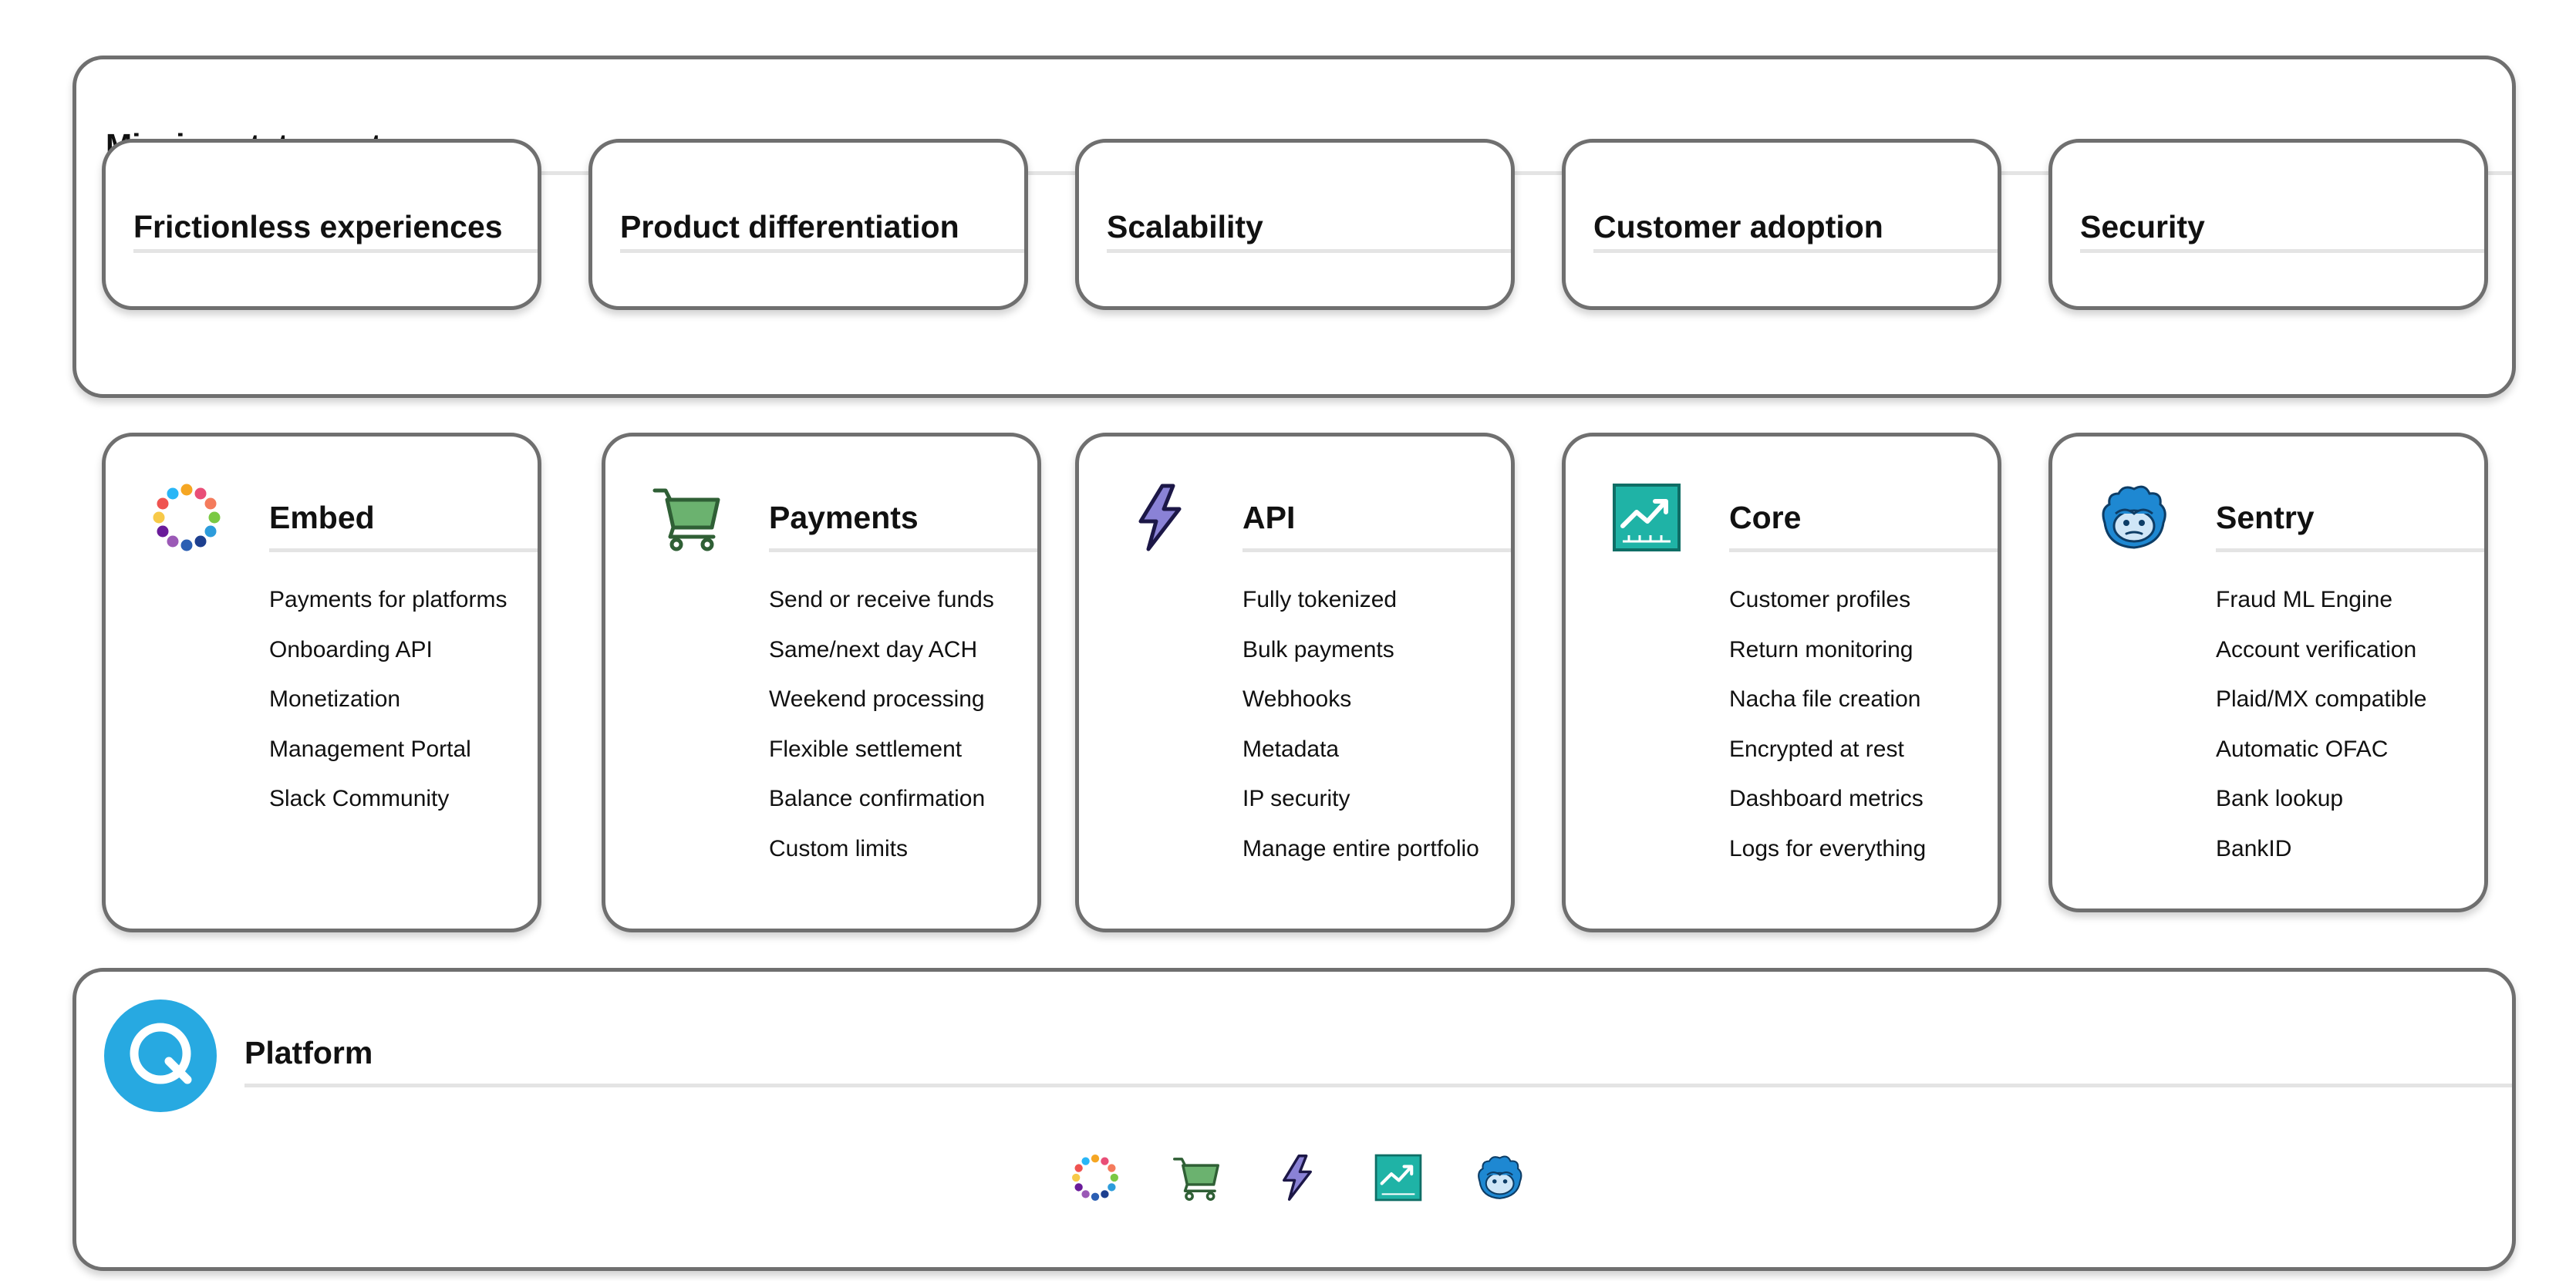 The height and width of the screenshot is (1281, 2576). What do you see at coordinates (881, 600) in the screenshot?
I see `feature-item: Send or receive funds` at bounding box center [881, 600].